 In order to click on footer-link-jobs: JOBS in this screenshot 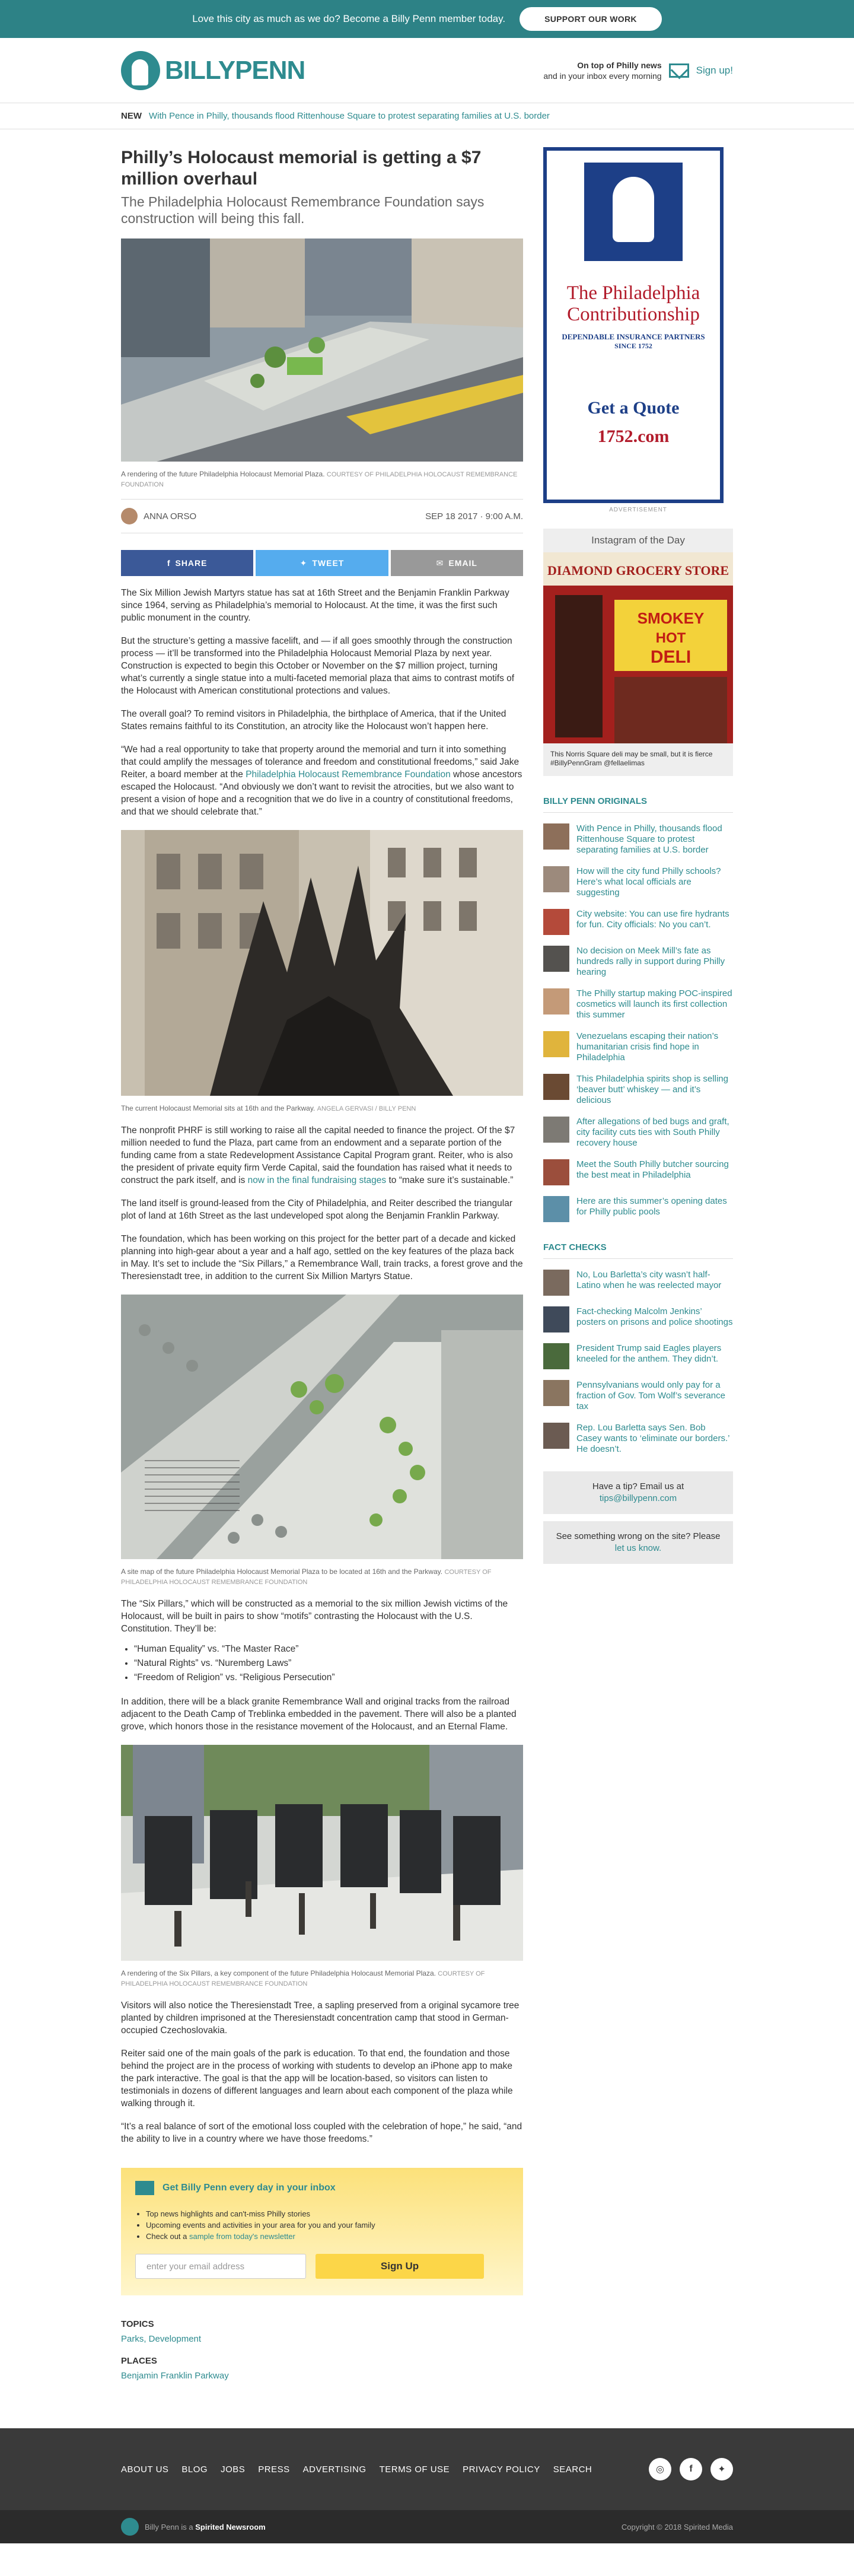, I will do `click(233, 2469)`.